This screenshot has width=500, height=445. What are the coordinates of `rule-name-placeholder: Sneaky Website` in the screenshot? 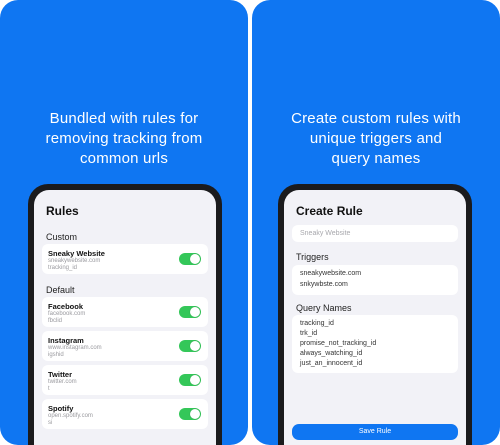 It's located at (325, 233).